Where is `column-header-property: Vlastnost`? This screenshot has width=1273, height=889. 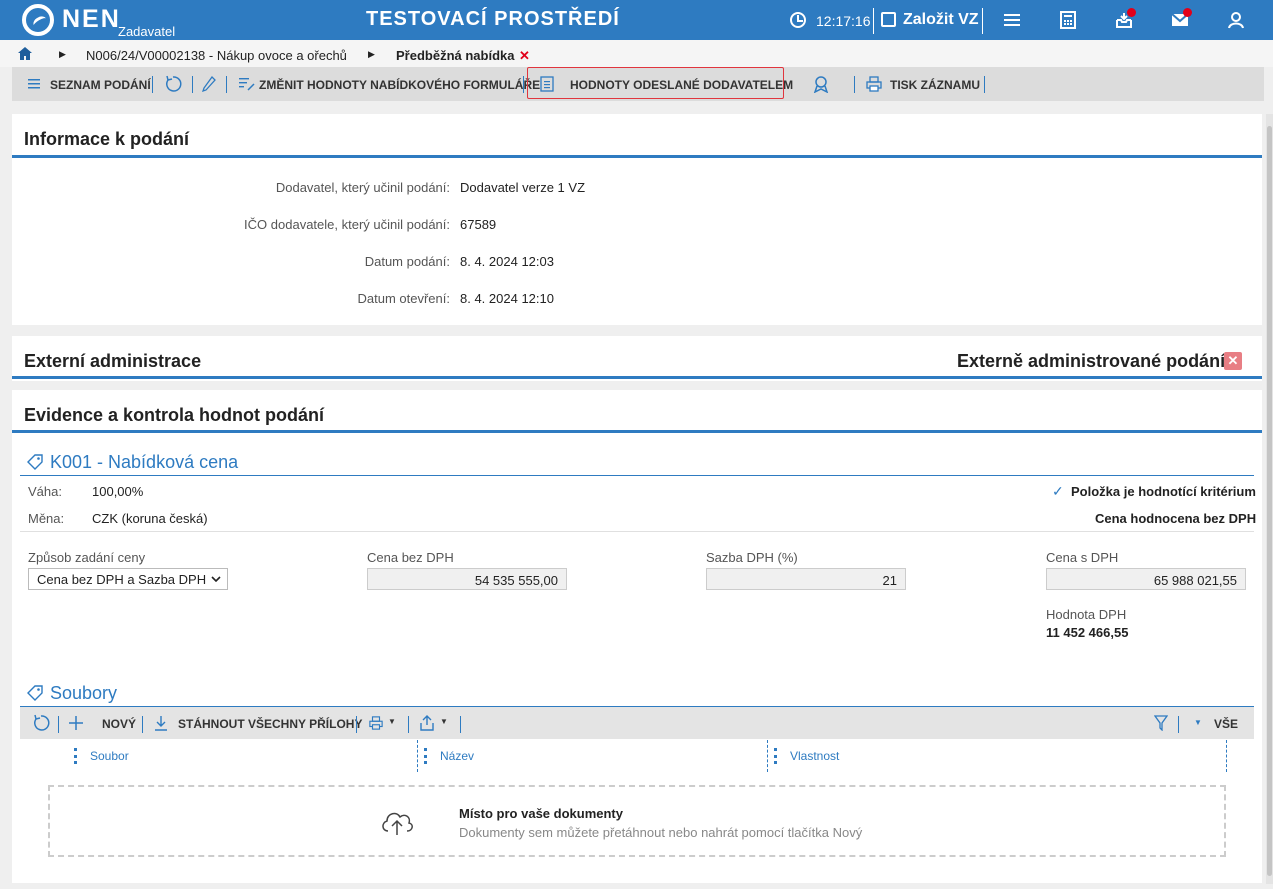
column-header-property: Vlastnost is located at coordinates (814, 756).